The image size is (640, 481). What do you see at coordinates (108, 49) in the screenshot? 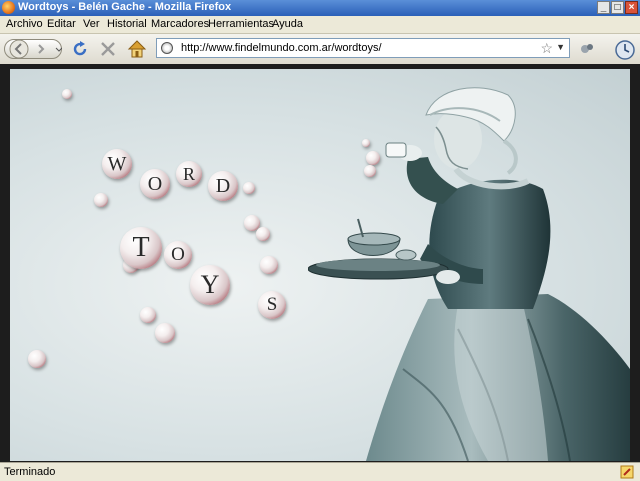
I see `stop-icon` at bounding box center [108, 49].